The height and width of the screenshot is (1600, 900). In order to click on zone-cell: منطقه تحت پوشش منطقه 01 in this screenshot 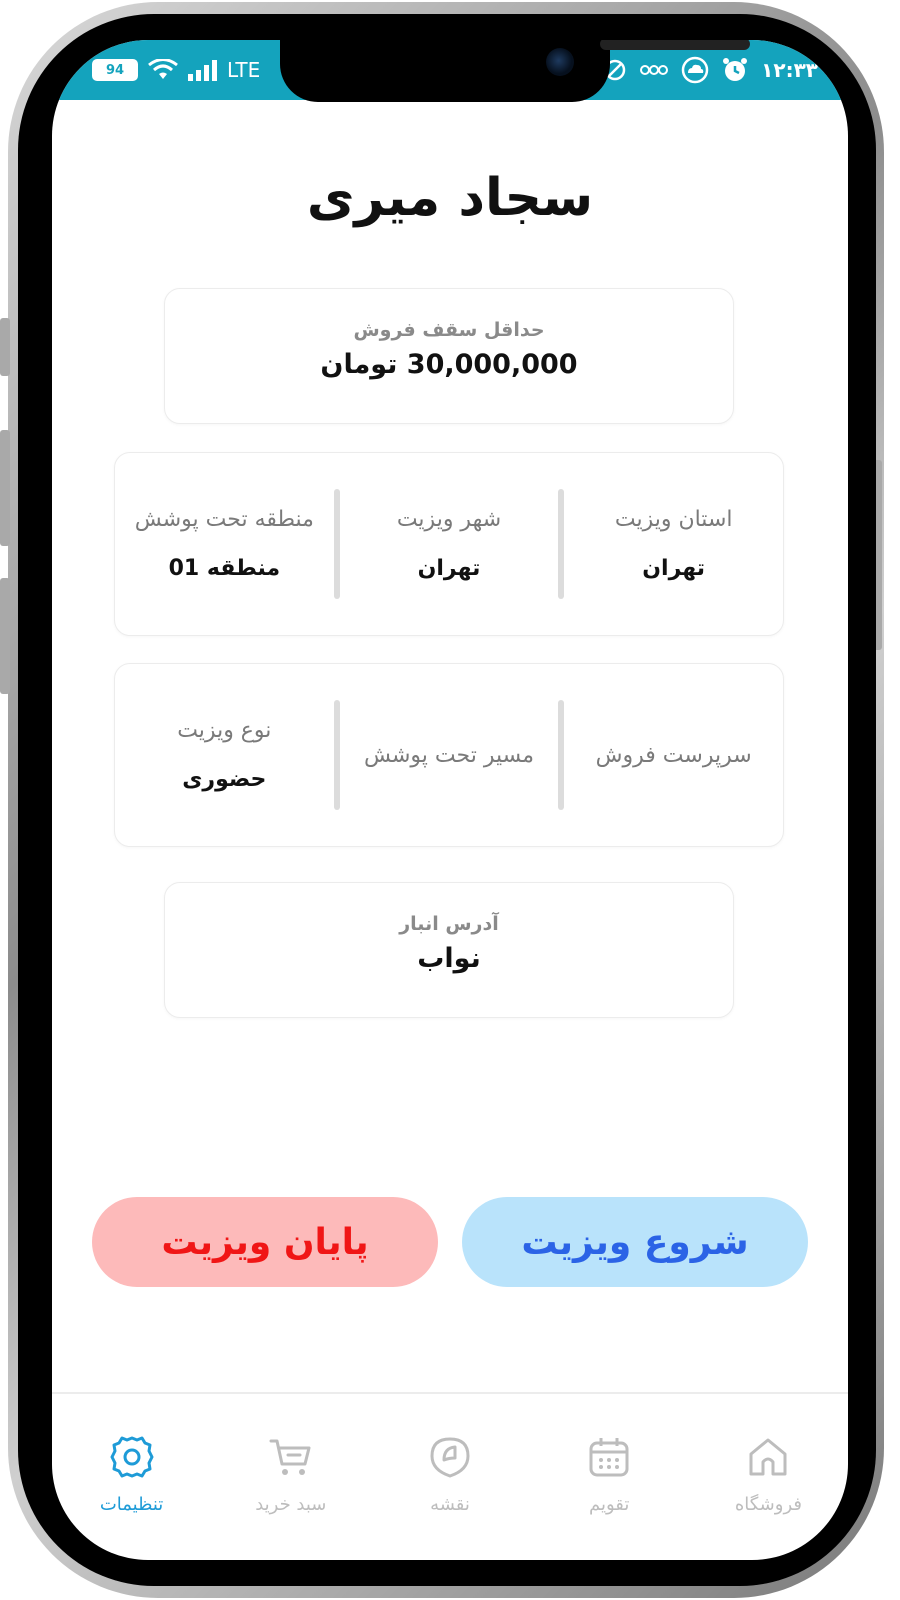, I will do `click(224, 544)`.